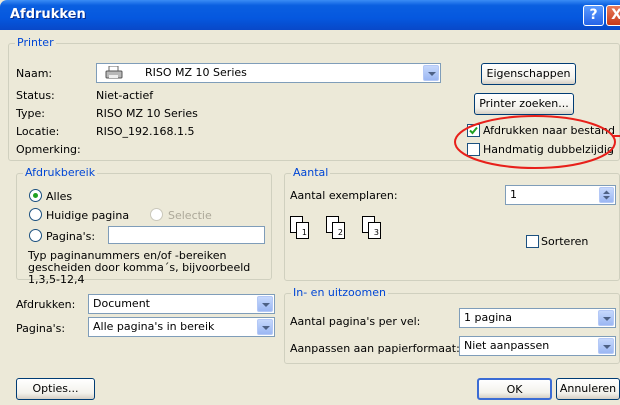  I want to click on per-sheet-value: 1 pagina, so click(488, 317).